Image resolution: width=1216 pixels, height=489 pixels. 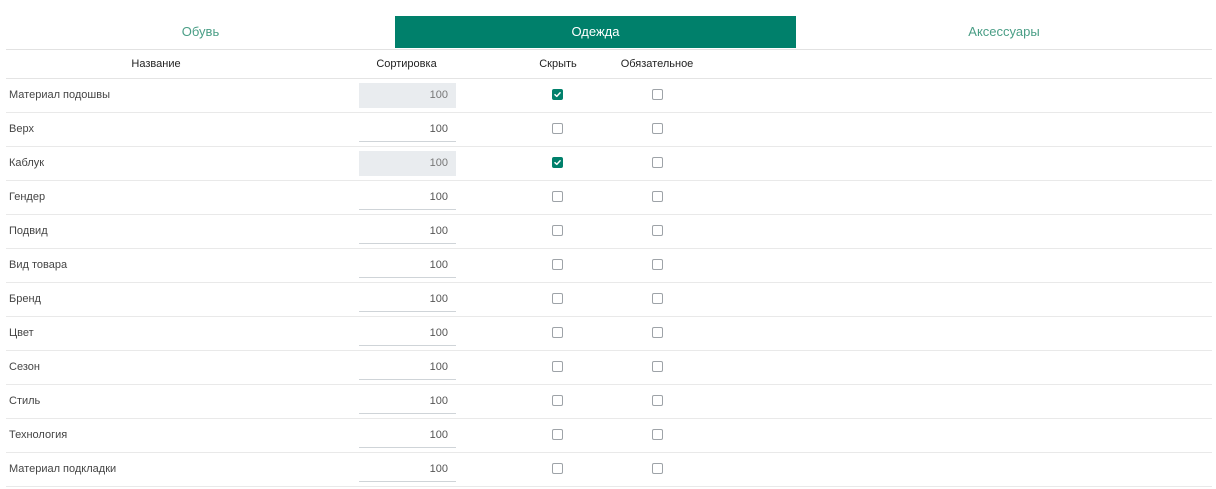 What do you see at coordinates (25, 299) in the screenshot?
I see `attribute-name: Бренд` at bounding box center [25, 299].